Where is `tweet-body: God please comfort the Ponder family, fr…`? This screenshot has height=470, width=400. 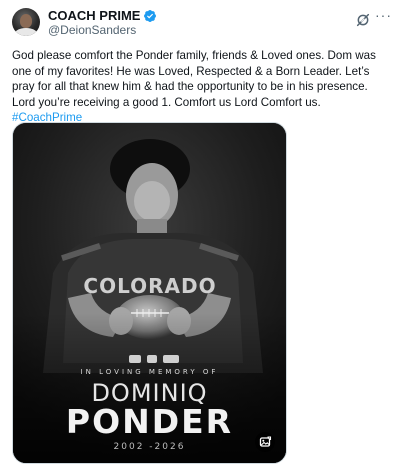
tweet-body: God please comfort the Ponder family, fr… is located at coordinates (194, 79).